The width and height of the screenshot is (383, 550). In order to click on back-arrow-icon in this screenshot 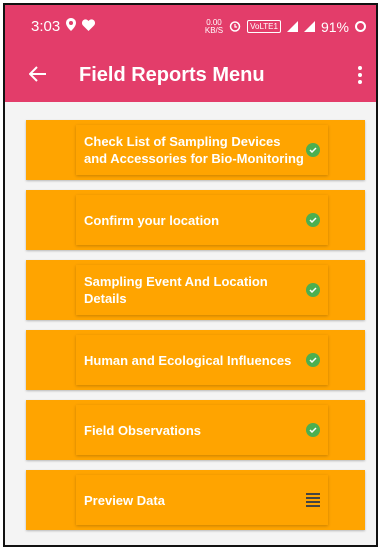, I will do `click(46, 75)`.